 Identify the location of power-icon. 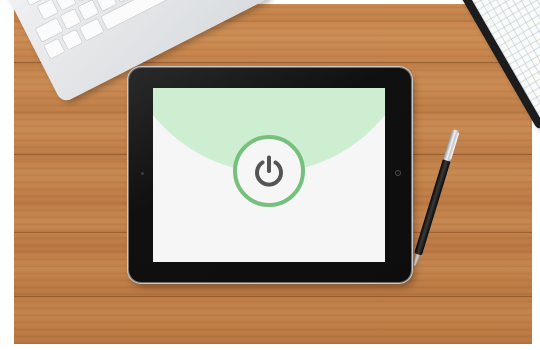
(269, 171).